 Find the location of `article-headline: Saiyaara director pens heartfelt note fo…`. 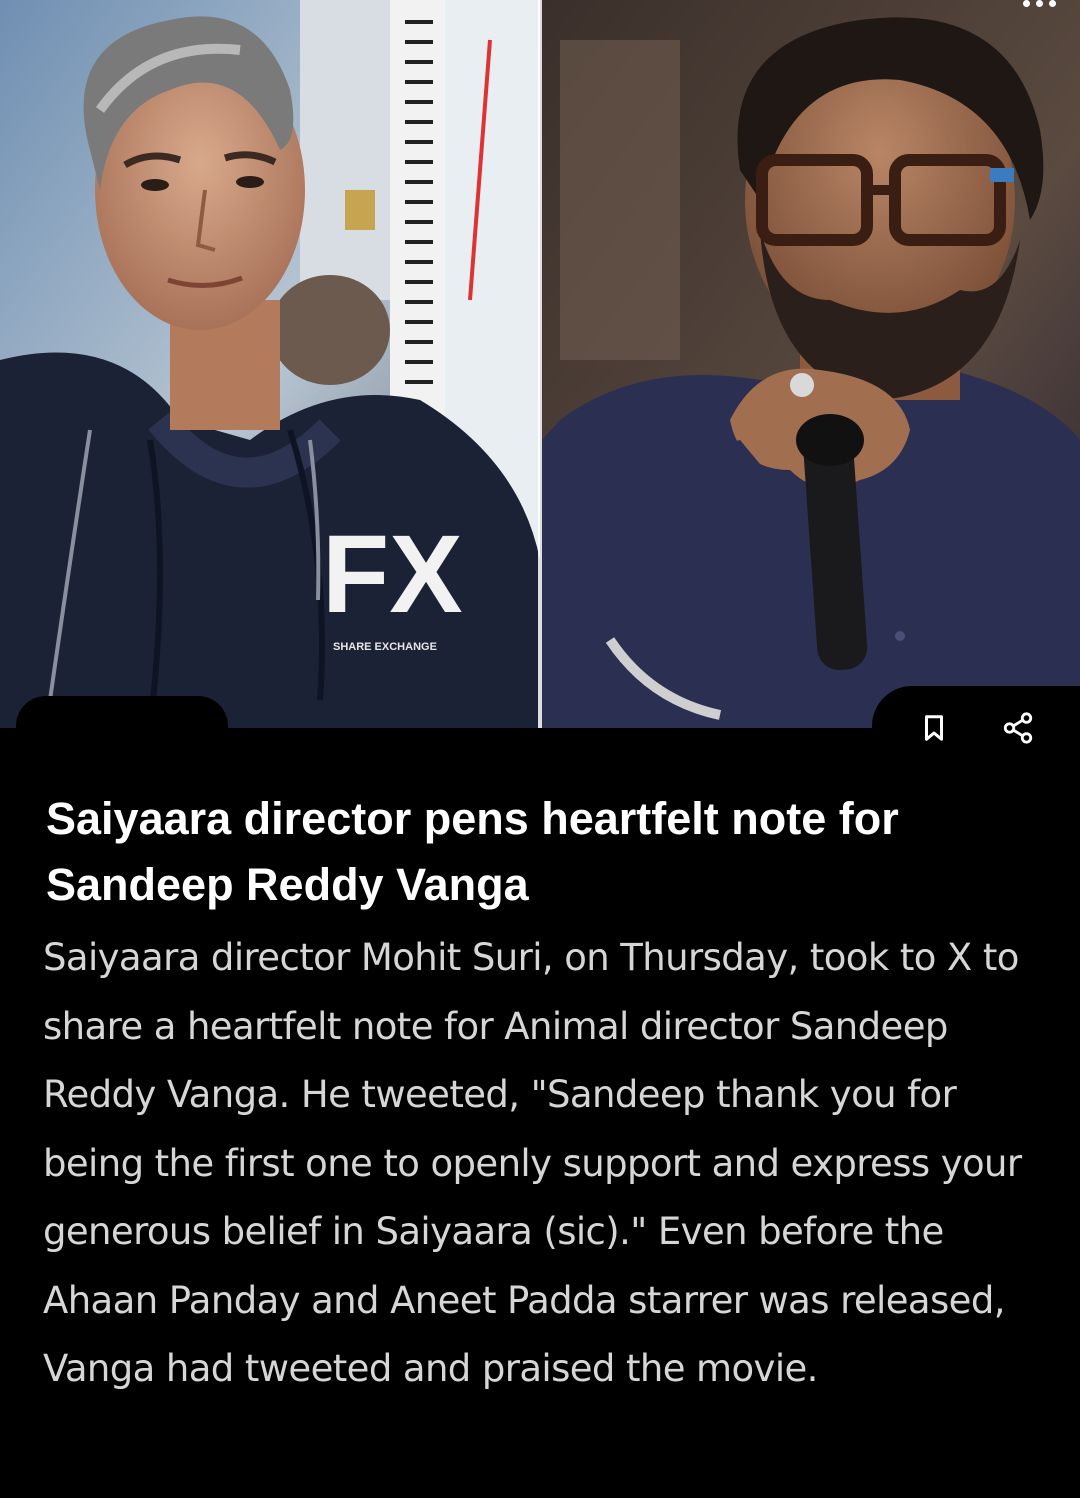

article-headline: Saiyaara director pens heartfelt note fo… is located at coordinates (541, 852).